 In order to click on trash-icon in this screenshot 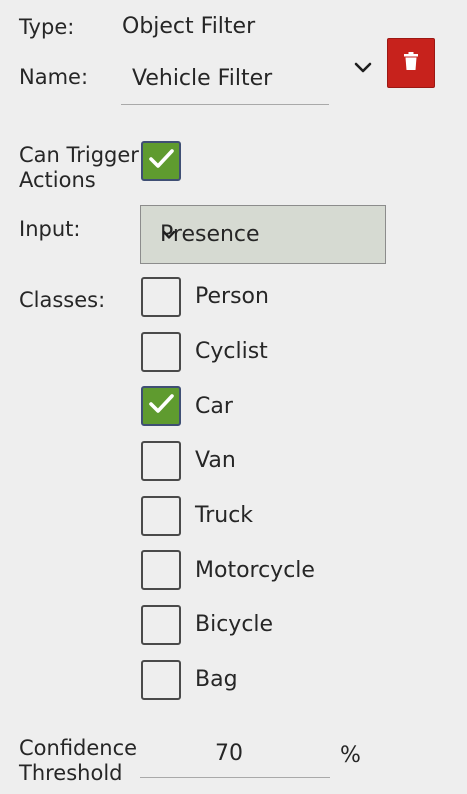, I will do `click(411, 63)`.